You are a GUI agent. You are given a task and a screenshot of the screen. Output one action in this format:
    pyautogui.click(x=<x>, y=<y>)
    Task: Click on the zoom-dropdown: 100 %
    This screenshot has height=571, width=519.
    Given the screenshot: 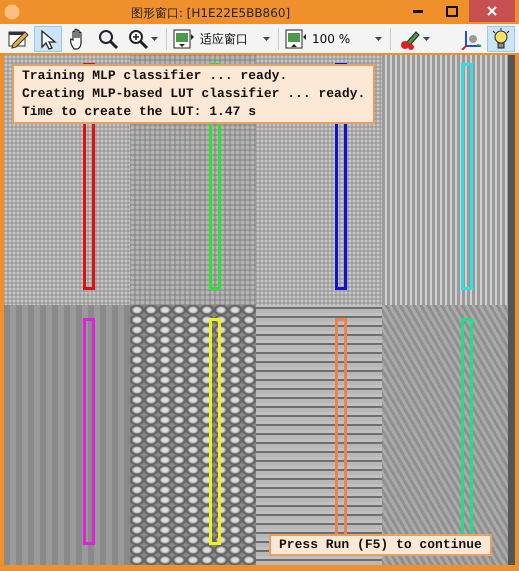 What is the action you would take?
    pyautogui.click(x=347, y=39)
    